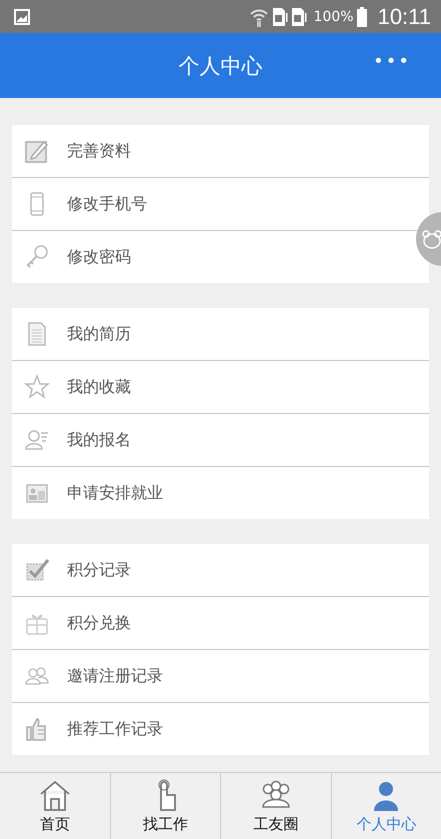 This screenshot has height=839, width=441. Describe the element at coordinates (258, 16) in the screenshot. I see `wifi-icon` at that location.